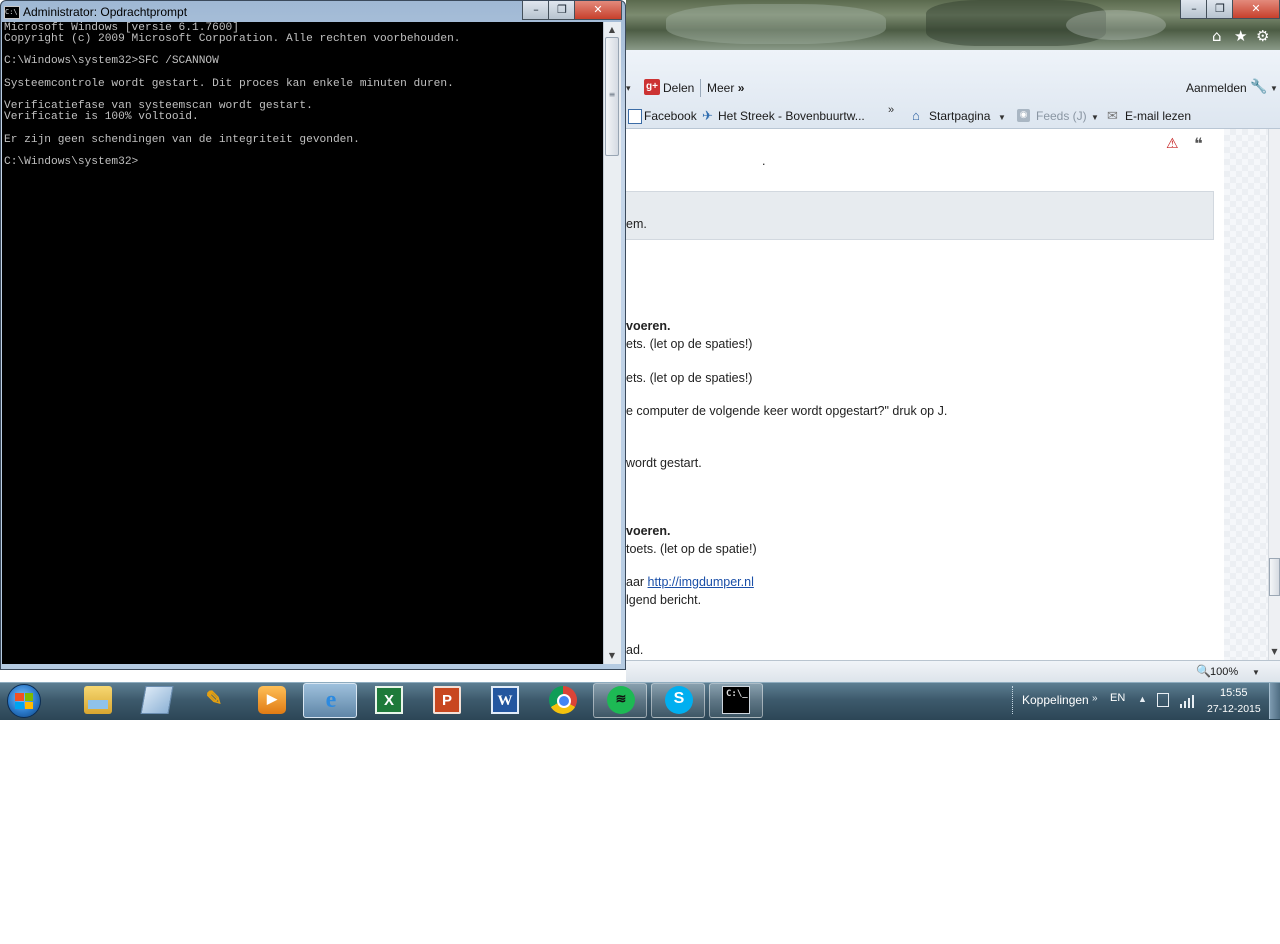 This screenshot has height=944, width=1280. Describe the element at coordinates (1203, 671) in the screenshot. I see `zoom-magnifier-icon: 🔍` at that location.